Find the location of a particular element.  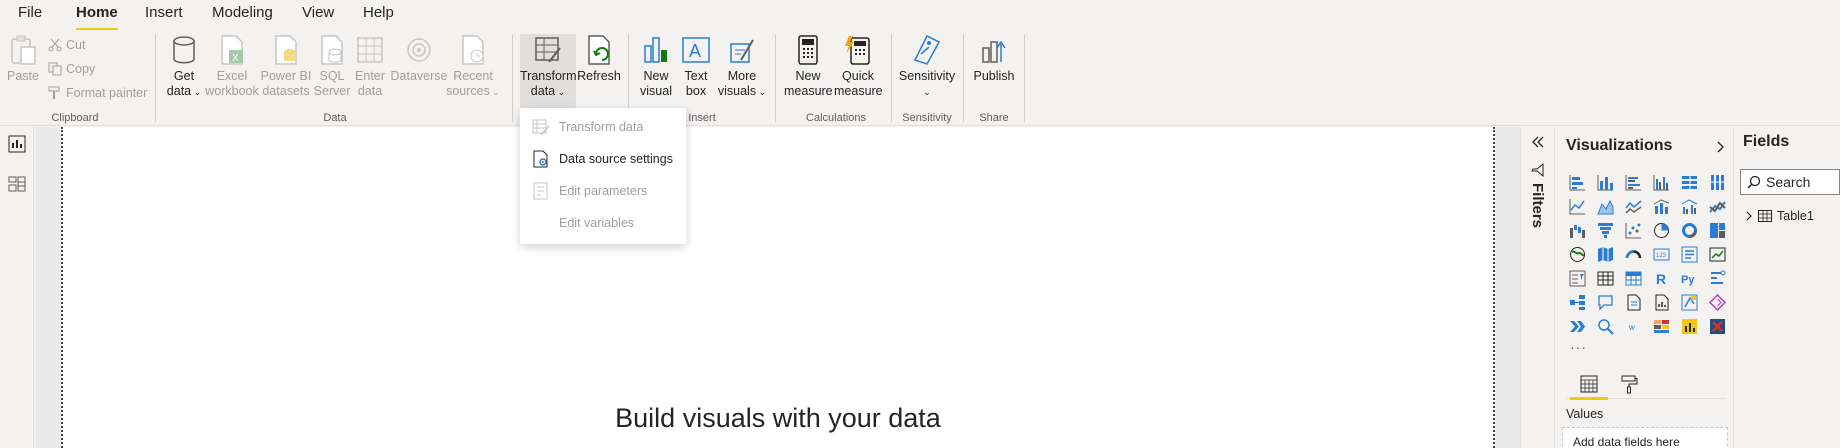

format-painter-button: Format painter is located at coordinates (97, 93).